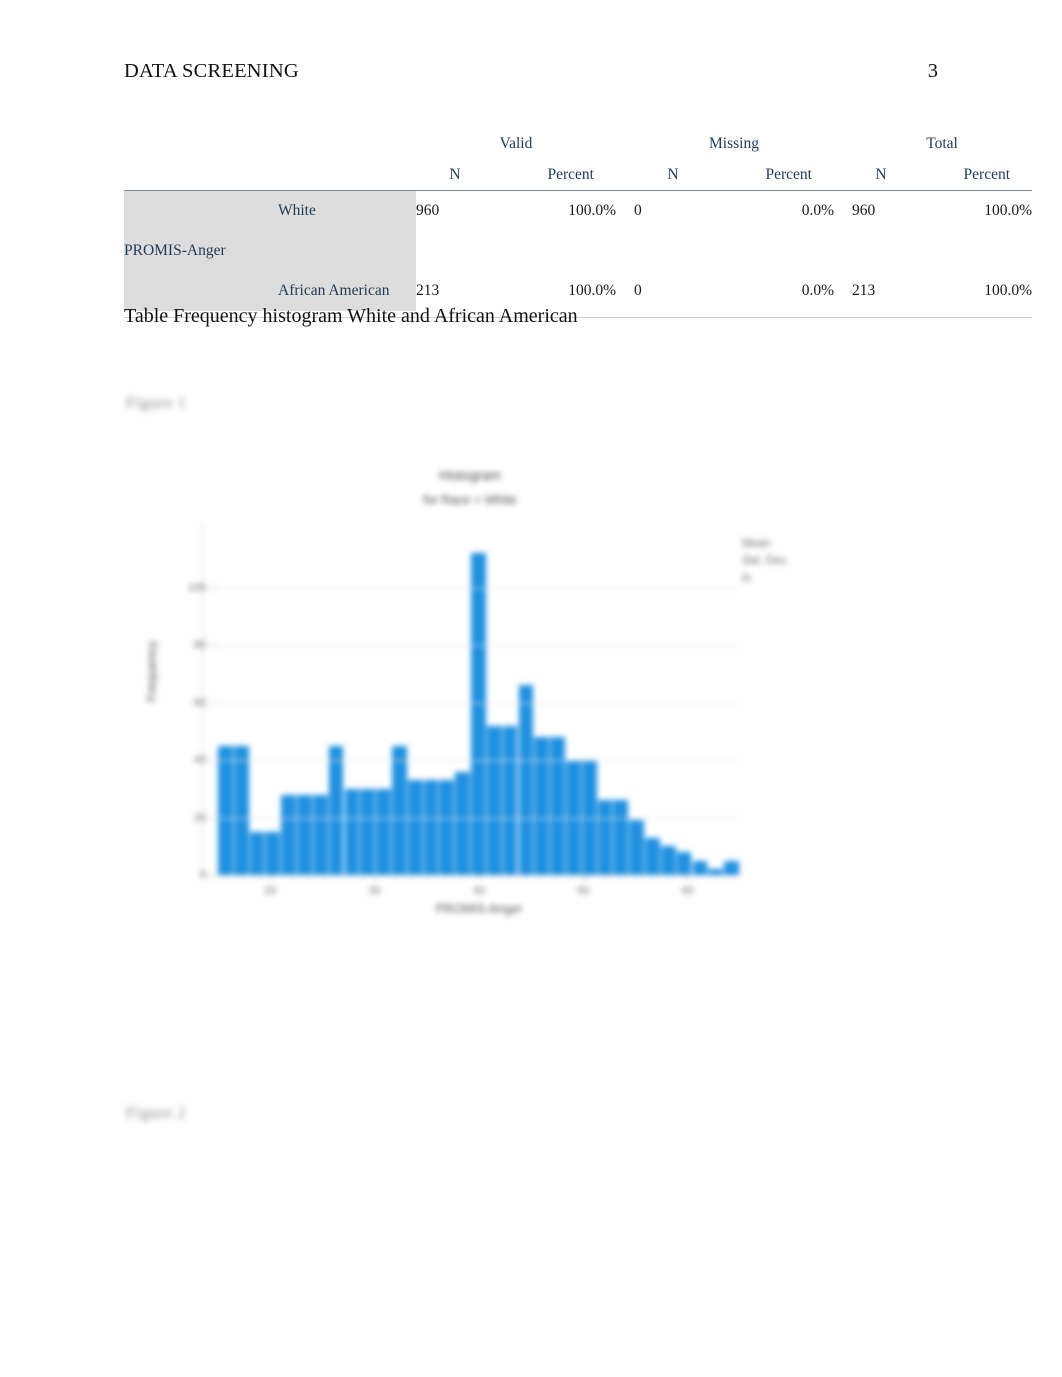 The width and height of the screenshot is (1062, 1377). I want to click on chart-title-line1: Histogram, so click(470, 475).